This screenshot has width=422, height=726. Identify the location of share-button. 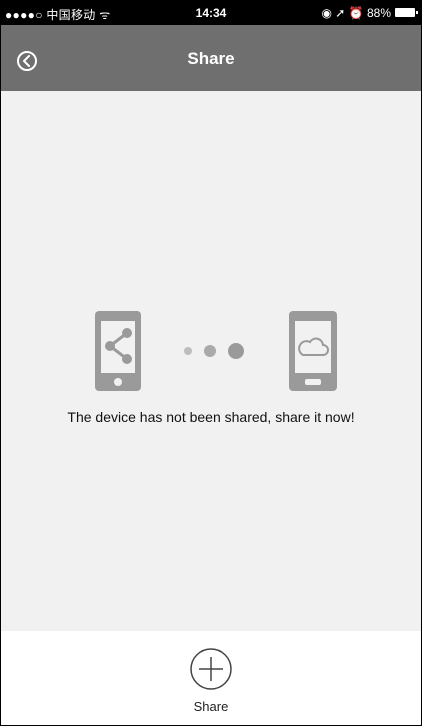
(211, 669).